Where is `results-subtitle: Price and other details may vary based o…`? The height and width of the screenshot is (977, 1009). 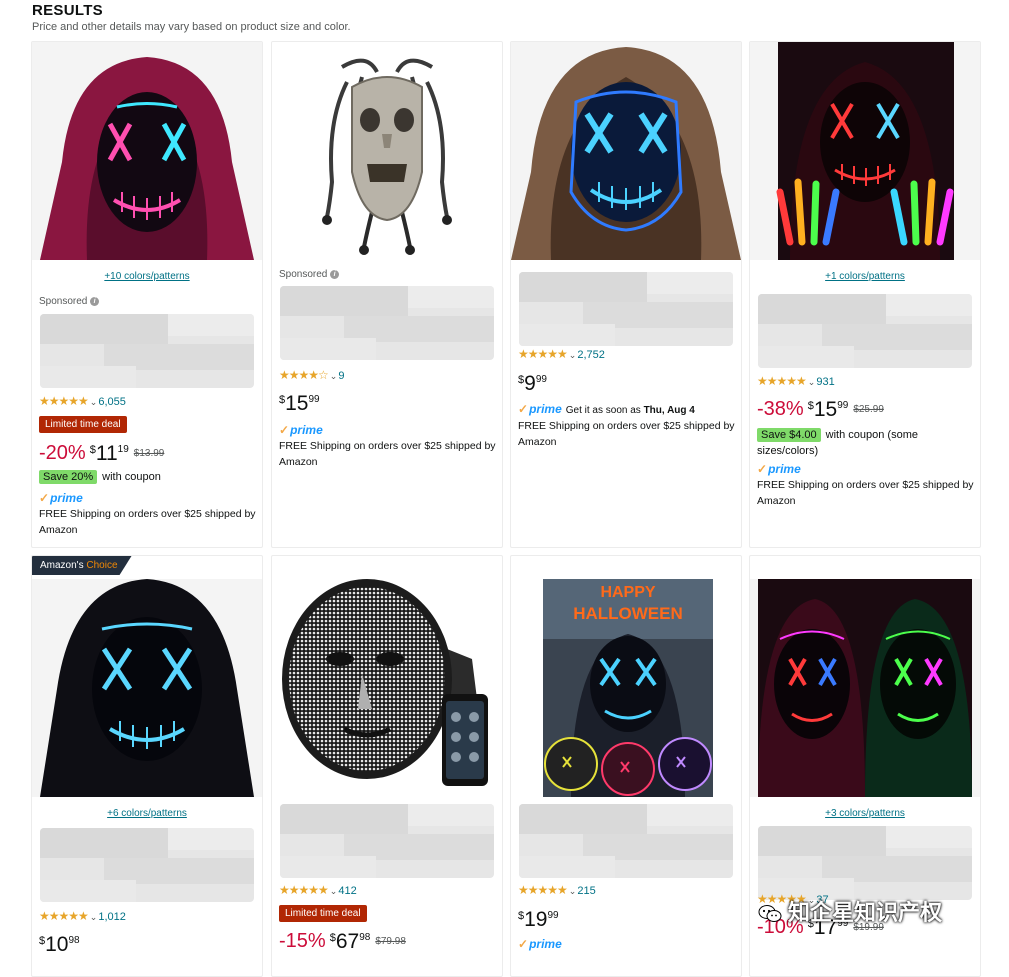 results-subtitle: Price and other details may vary based o… is located at coordinates (191, 27).